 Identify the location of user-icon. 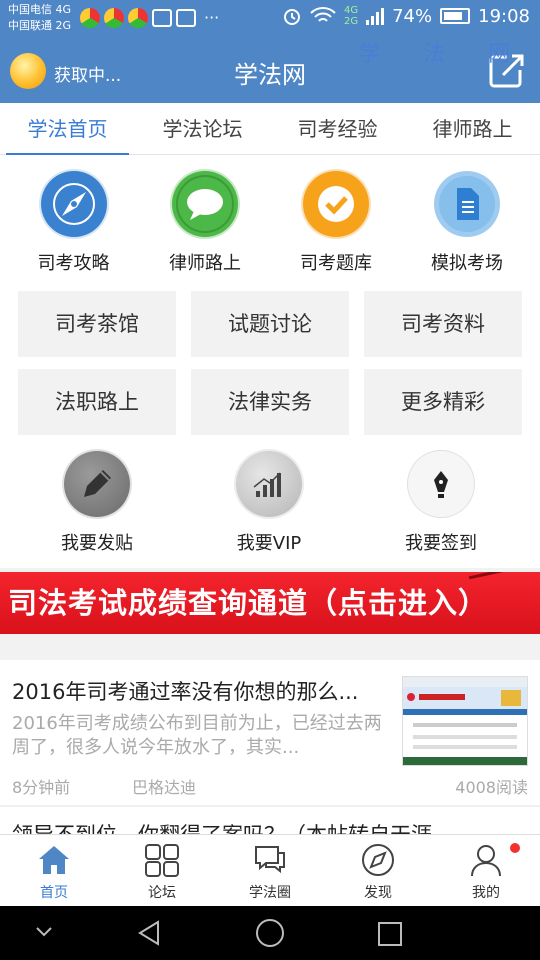
(486, 861).